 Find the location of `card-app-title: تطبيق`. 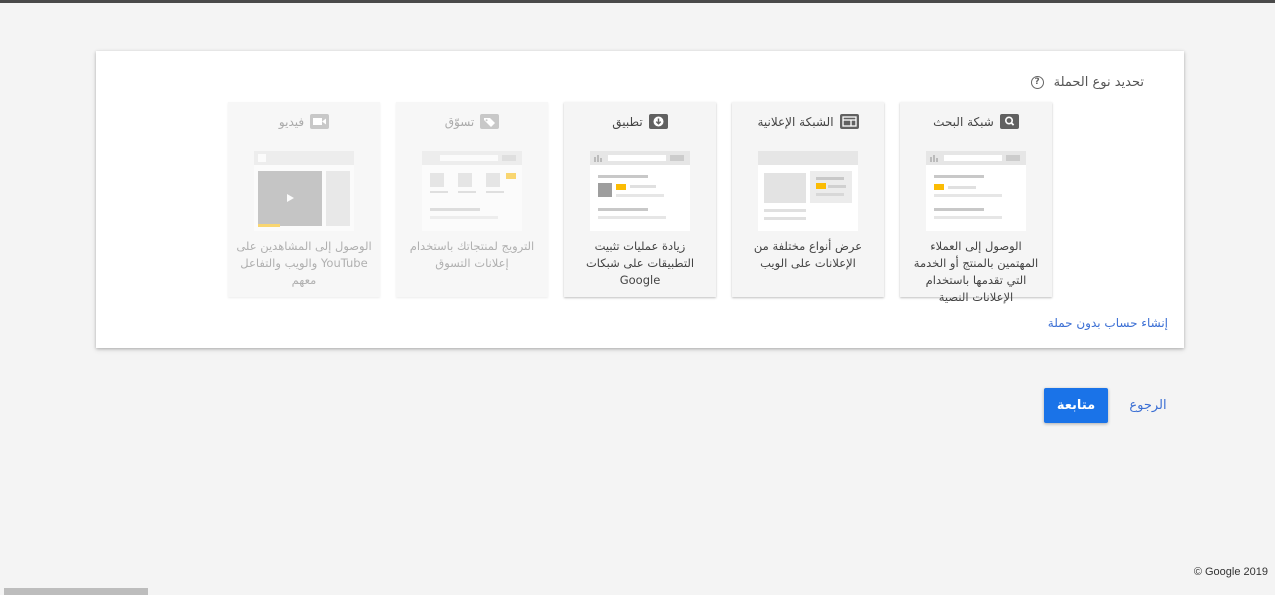

card-app-title: تطبيق is located at coordinates (640, 121).